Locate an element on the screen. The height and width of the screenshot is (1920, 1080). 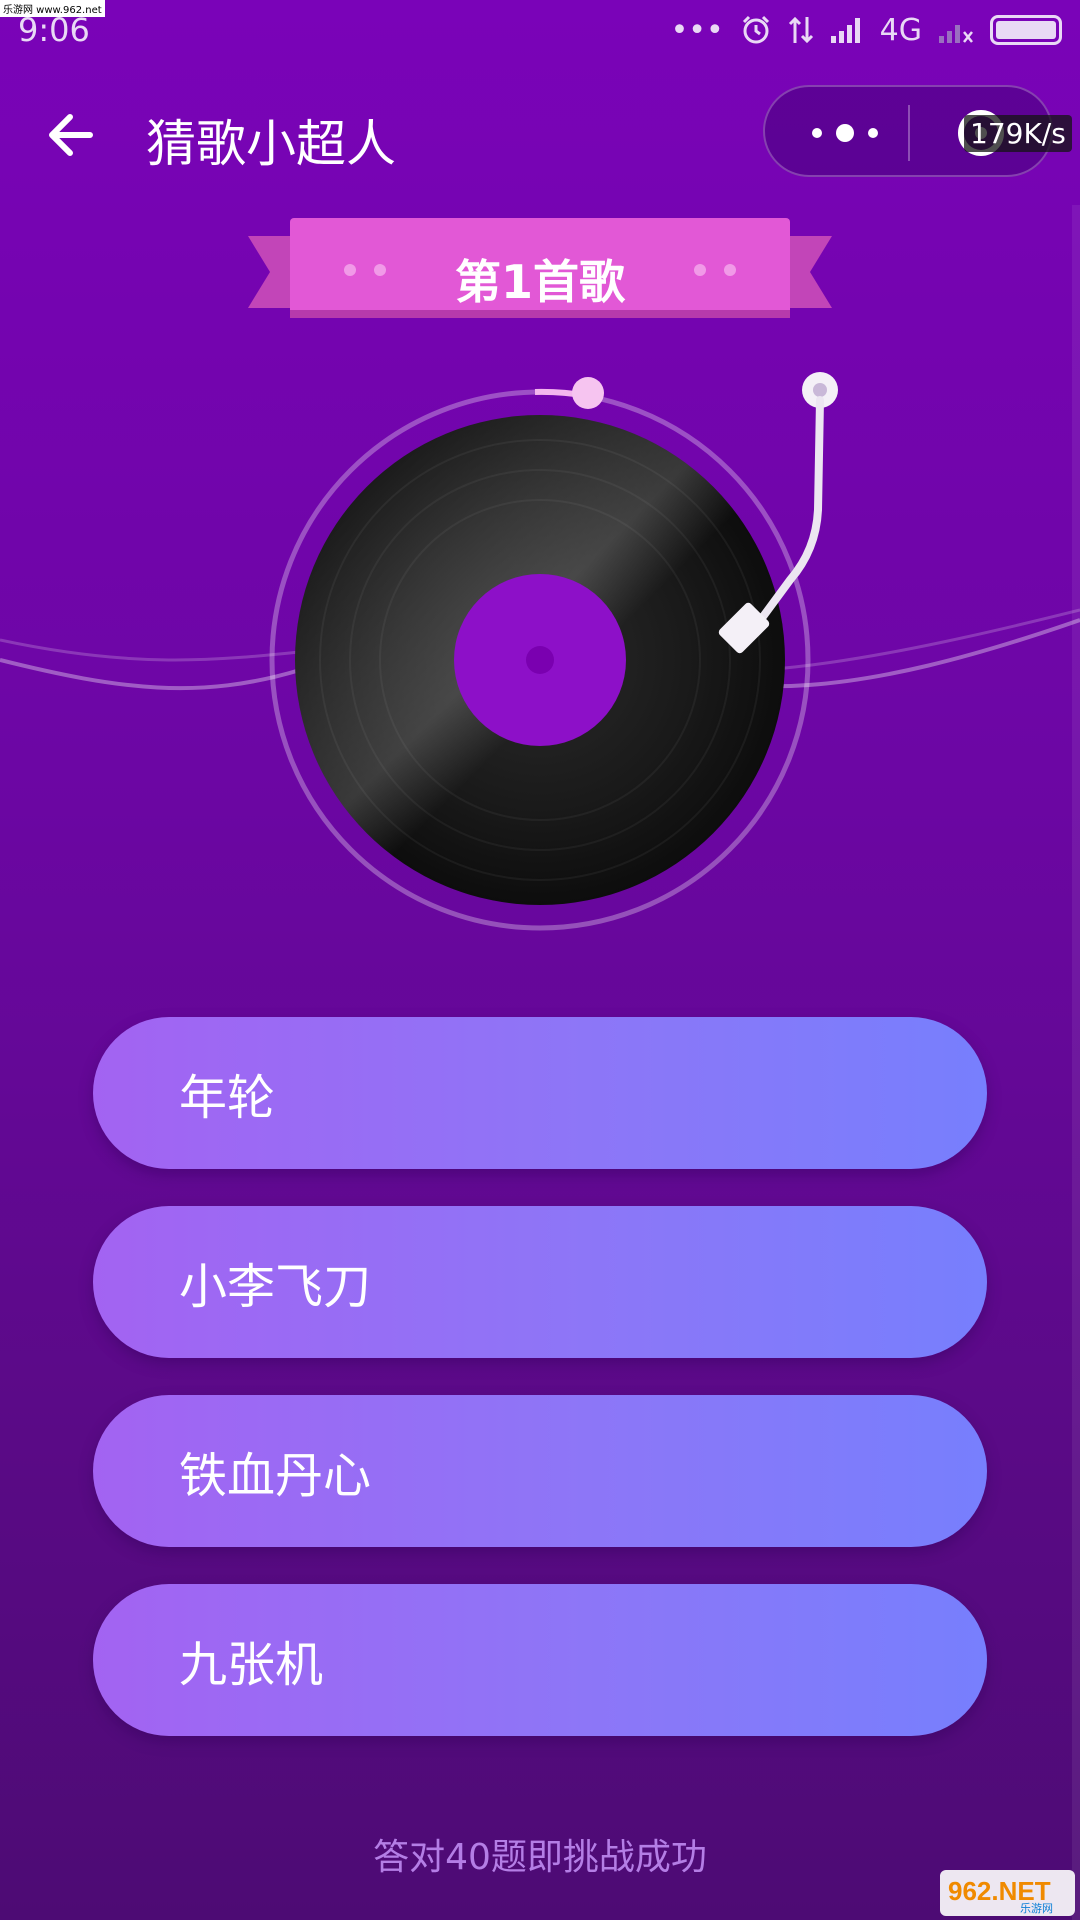
overflow-dots: ••• is located at coordinates (697, 30).